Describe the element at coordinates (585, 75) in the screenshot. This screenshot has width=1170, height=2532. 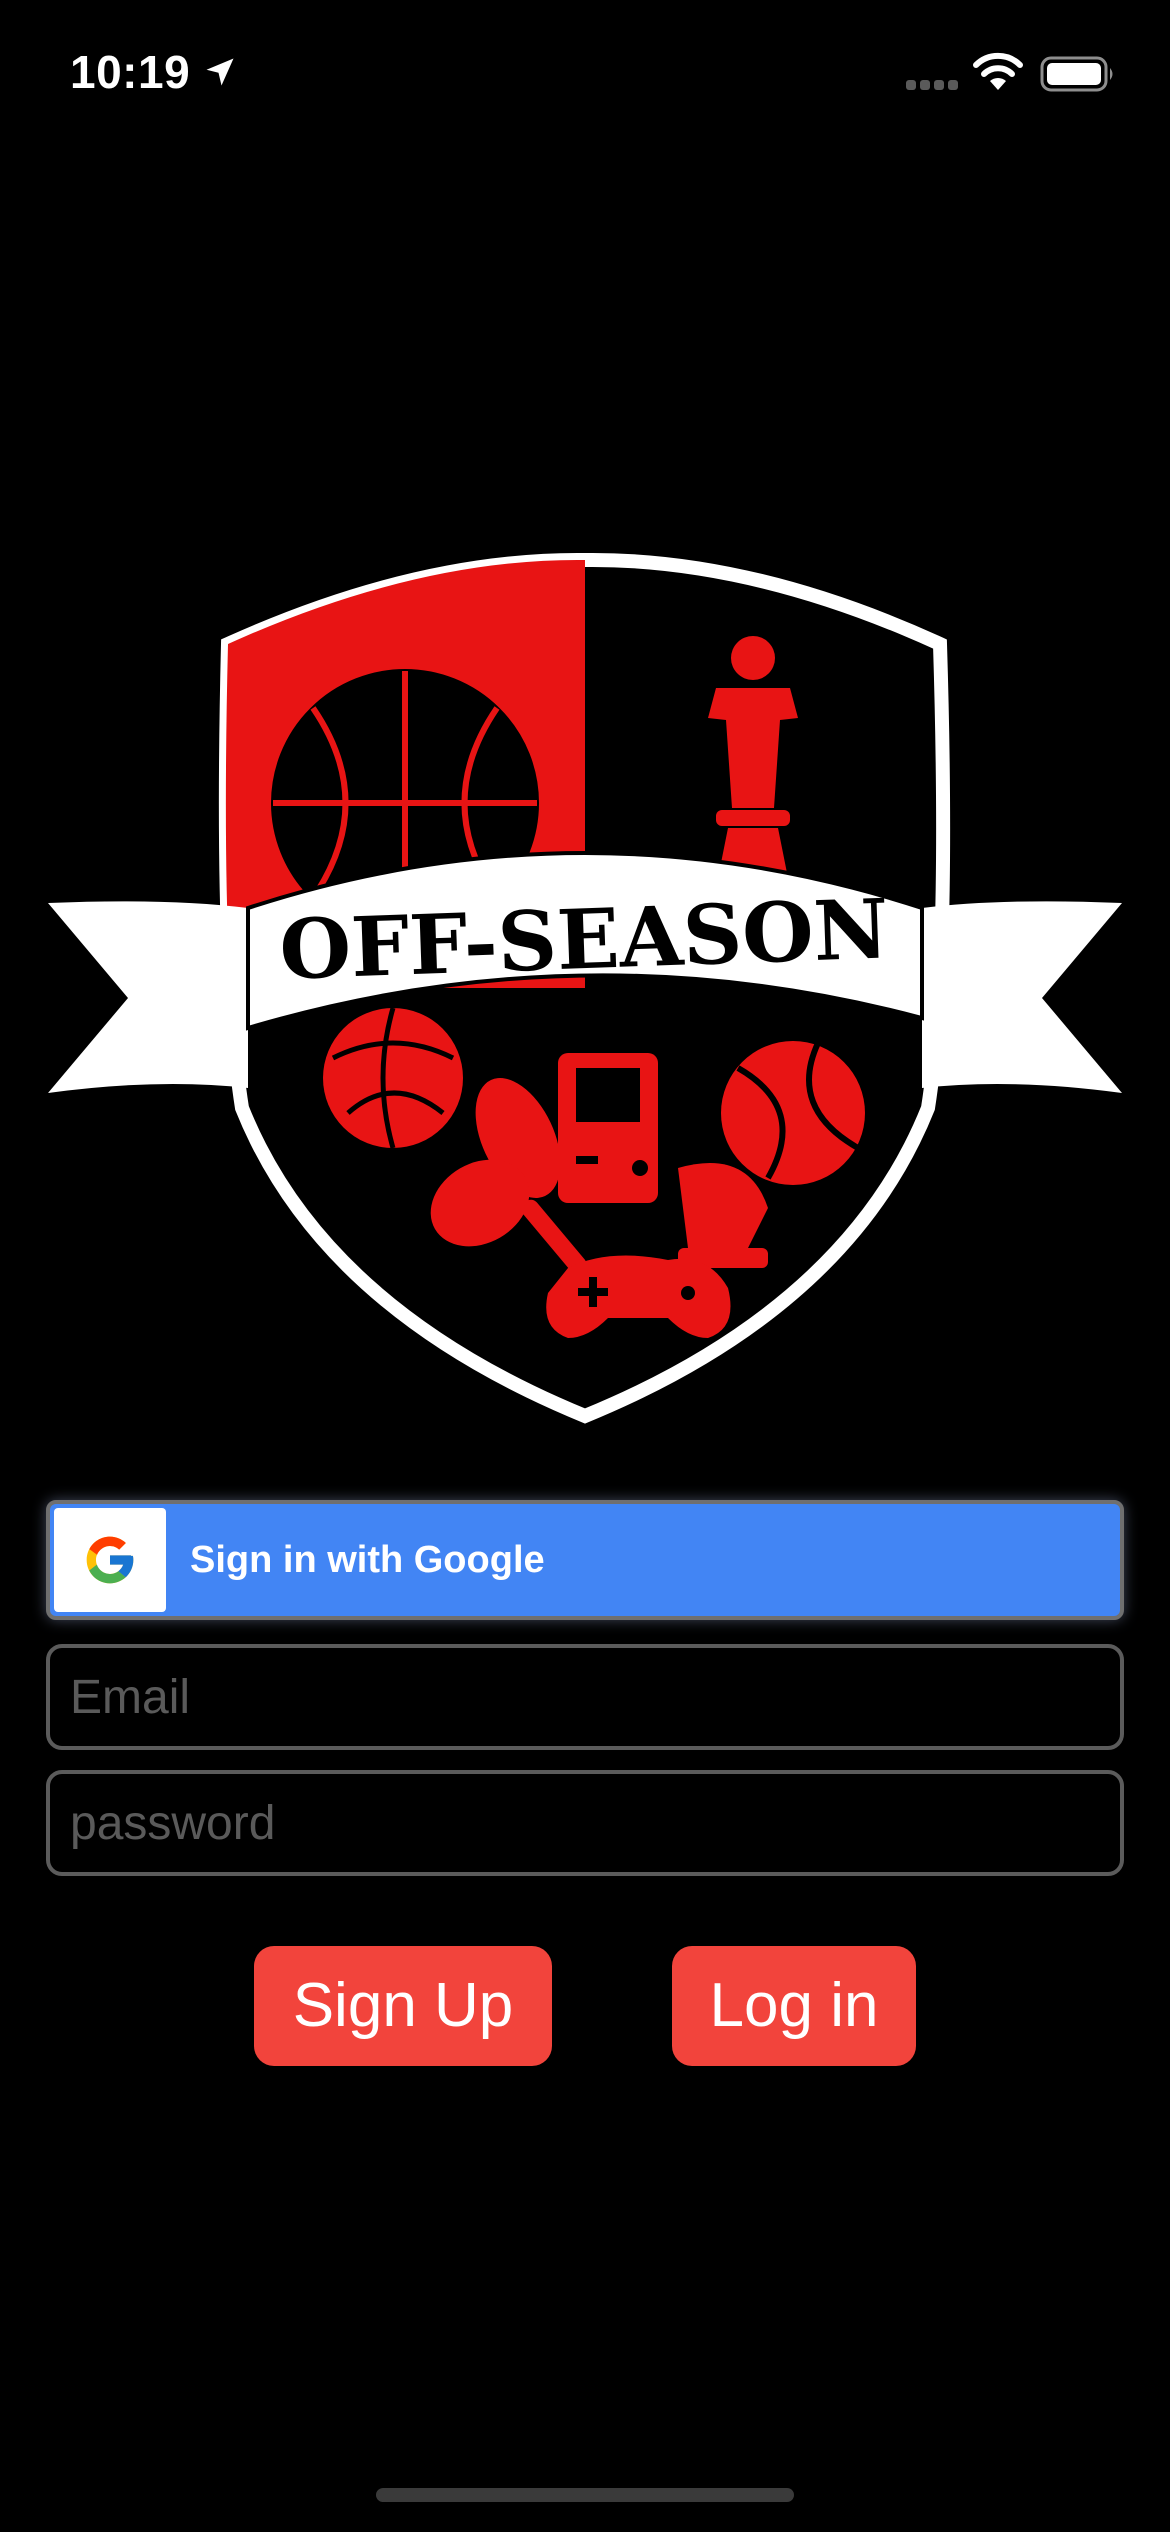
I see `status-bar: 10:19` at that location.